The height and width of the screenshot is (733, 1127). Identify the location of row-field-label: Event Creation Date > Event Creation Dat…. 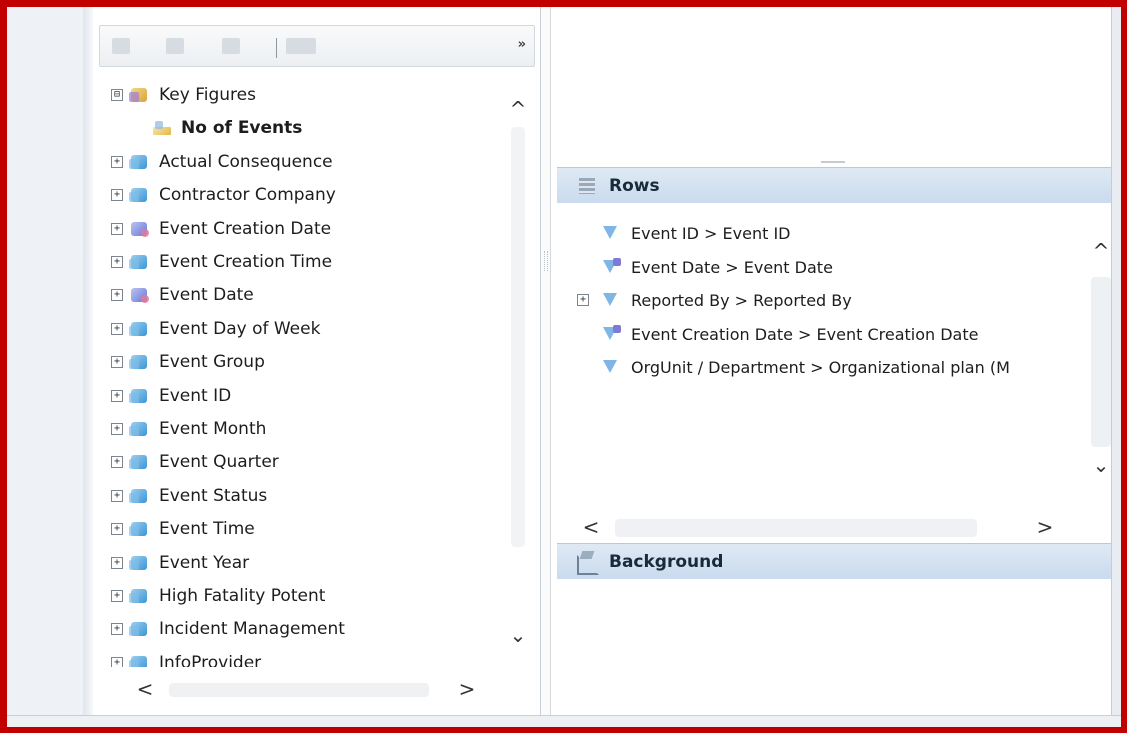
(805, 334).